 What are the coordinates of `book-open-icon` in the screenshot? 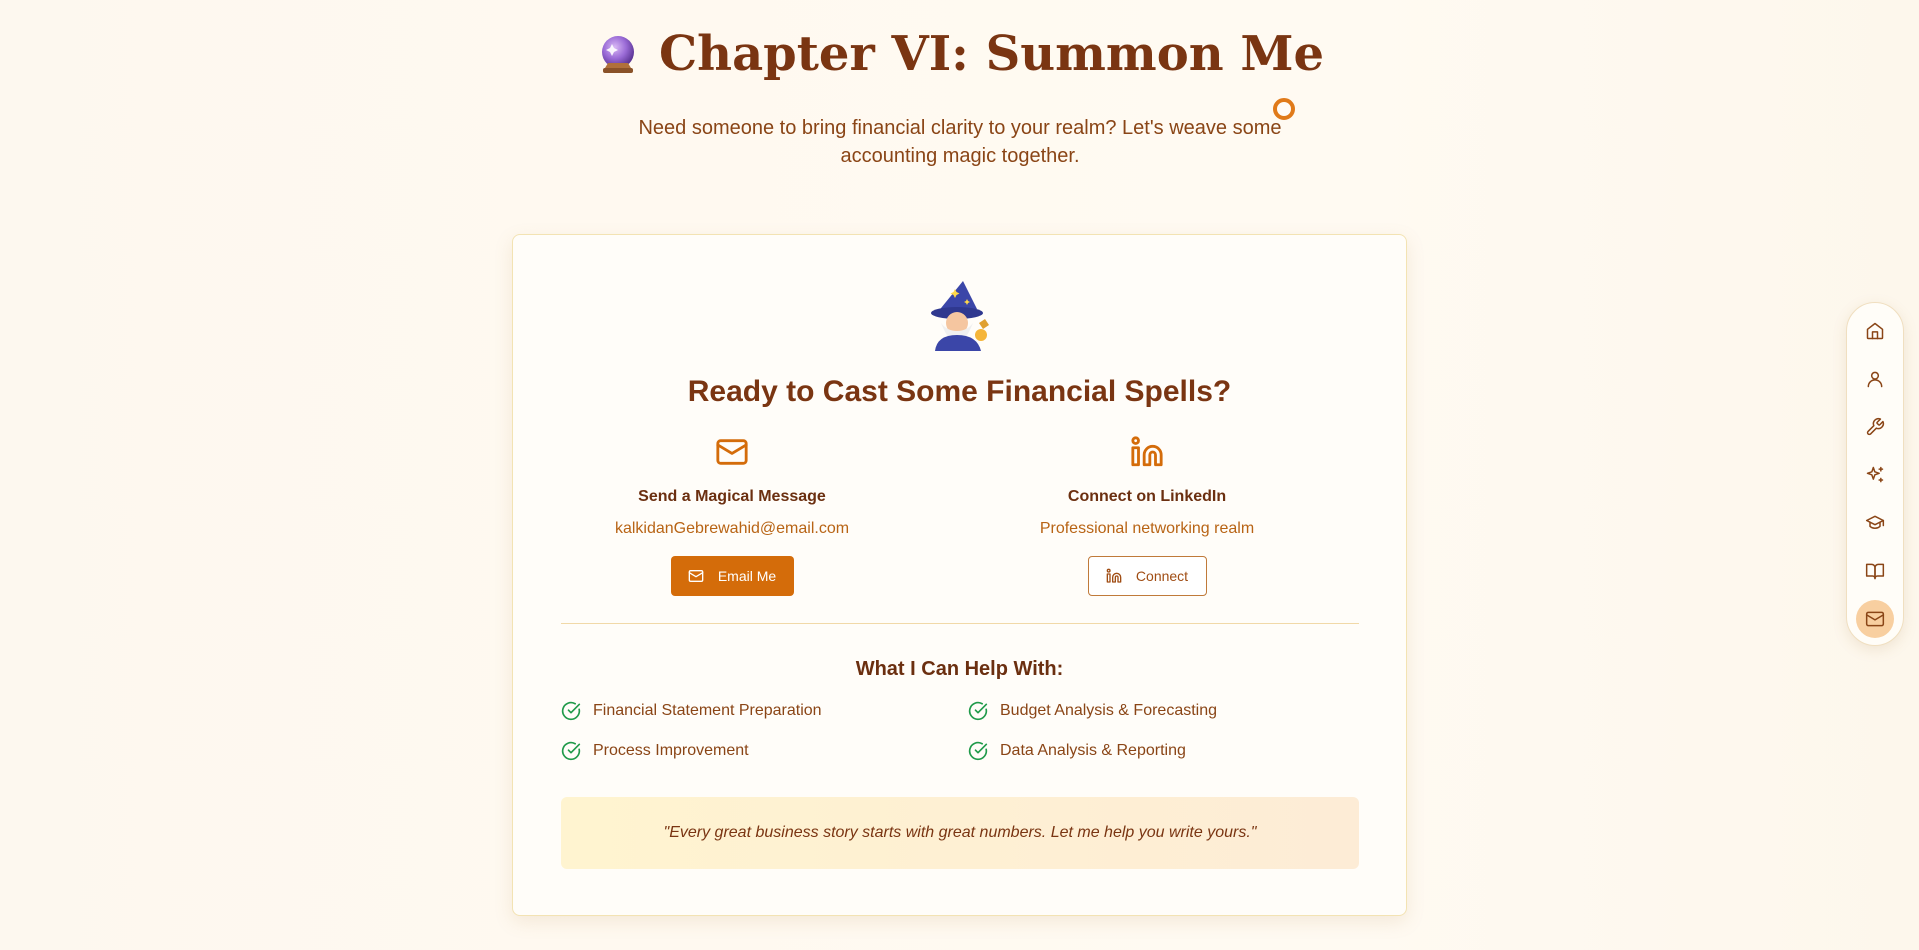 It's located at (1875, 571).